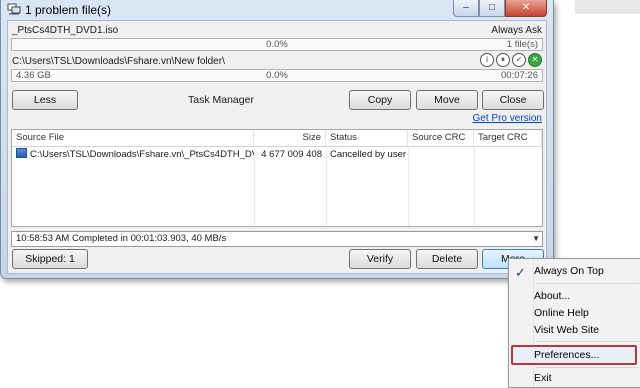  Describe the element at coordinates (368, 154) in the screenshot. I see `cell-status: Cancelled by user` at that location.